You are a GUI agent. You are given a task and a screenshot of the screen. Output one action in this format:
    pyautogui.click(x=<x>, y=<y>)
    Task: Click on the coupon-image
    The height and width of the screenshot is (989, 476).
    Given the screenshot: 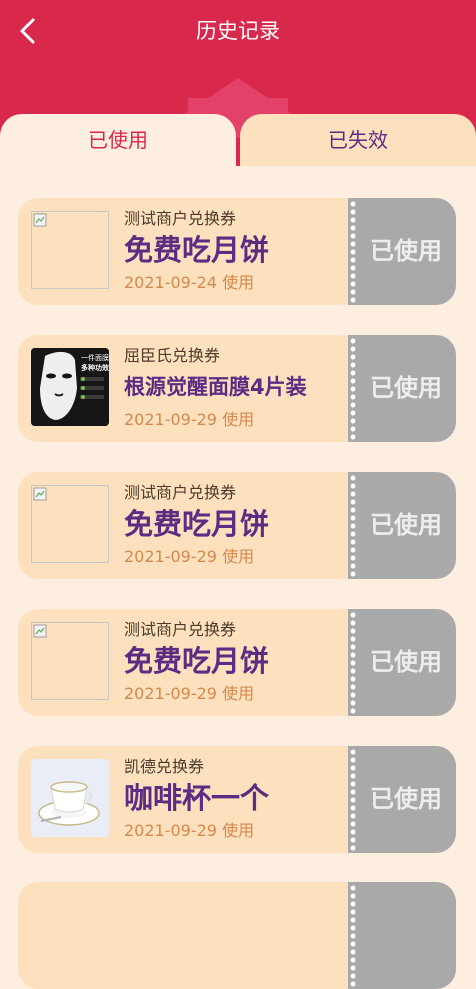 What is the action you would take?
    pyautogui.click(x=70, y=798)
    